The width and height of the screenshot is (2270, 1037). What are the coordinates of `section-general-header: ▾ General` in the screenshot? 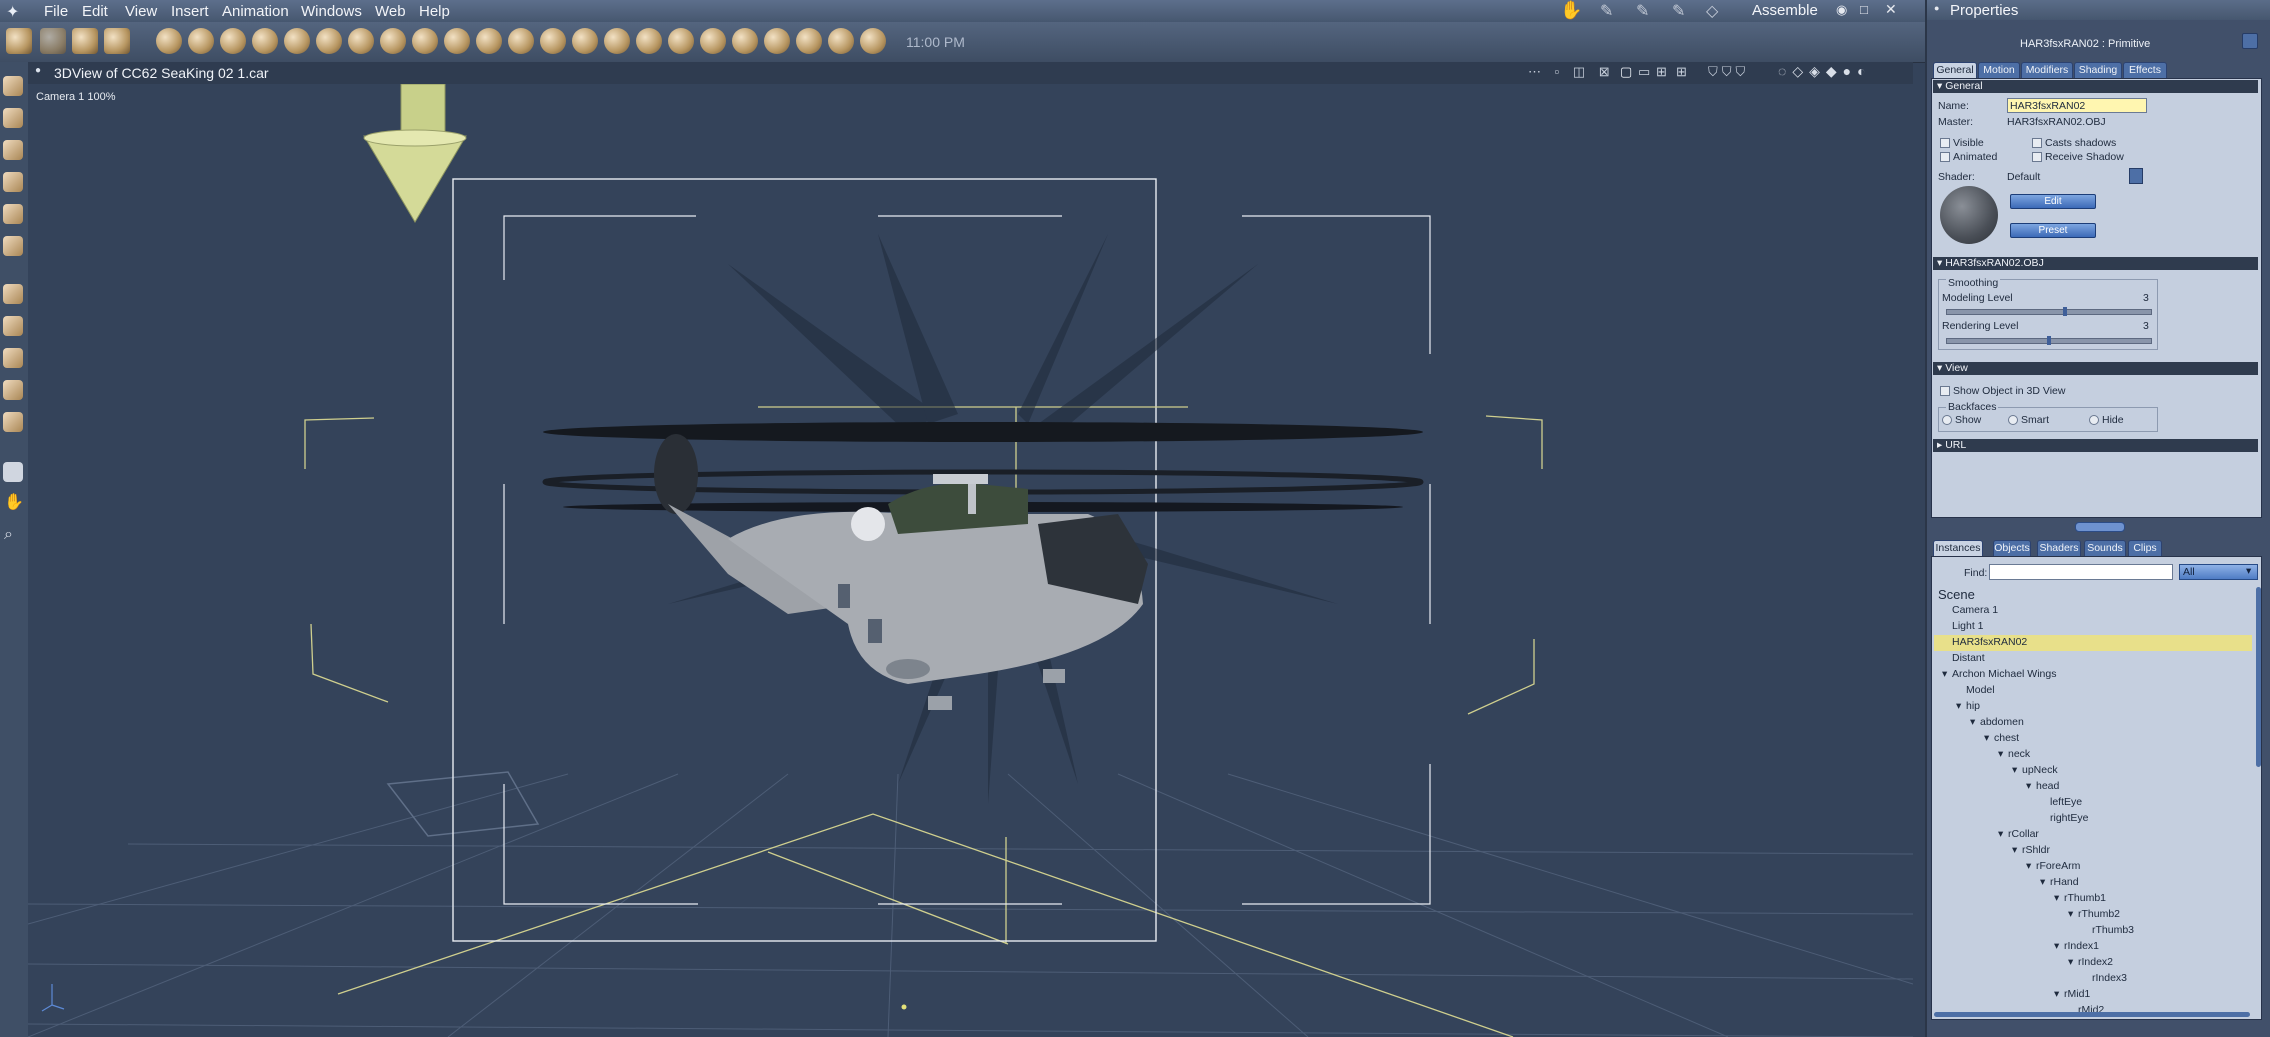 It's located at (2095, 86).